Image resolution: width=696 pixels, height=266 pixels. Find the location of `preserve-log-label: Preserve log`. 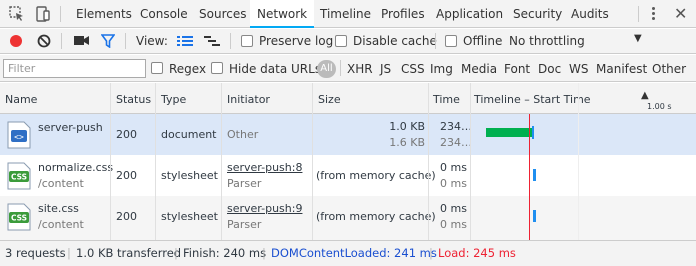

preserve-log-label: Preserve log is located at coordinates (296, 41).